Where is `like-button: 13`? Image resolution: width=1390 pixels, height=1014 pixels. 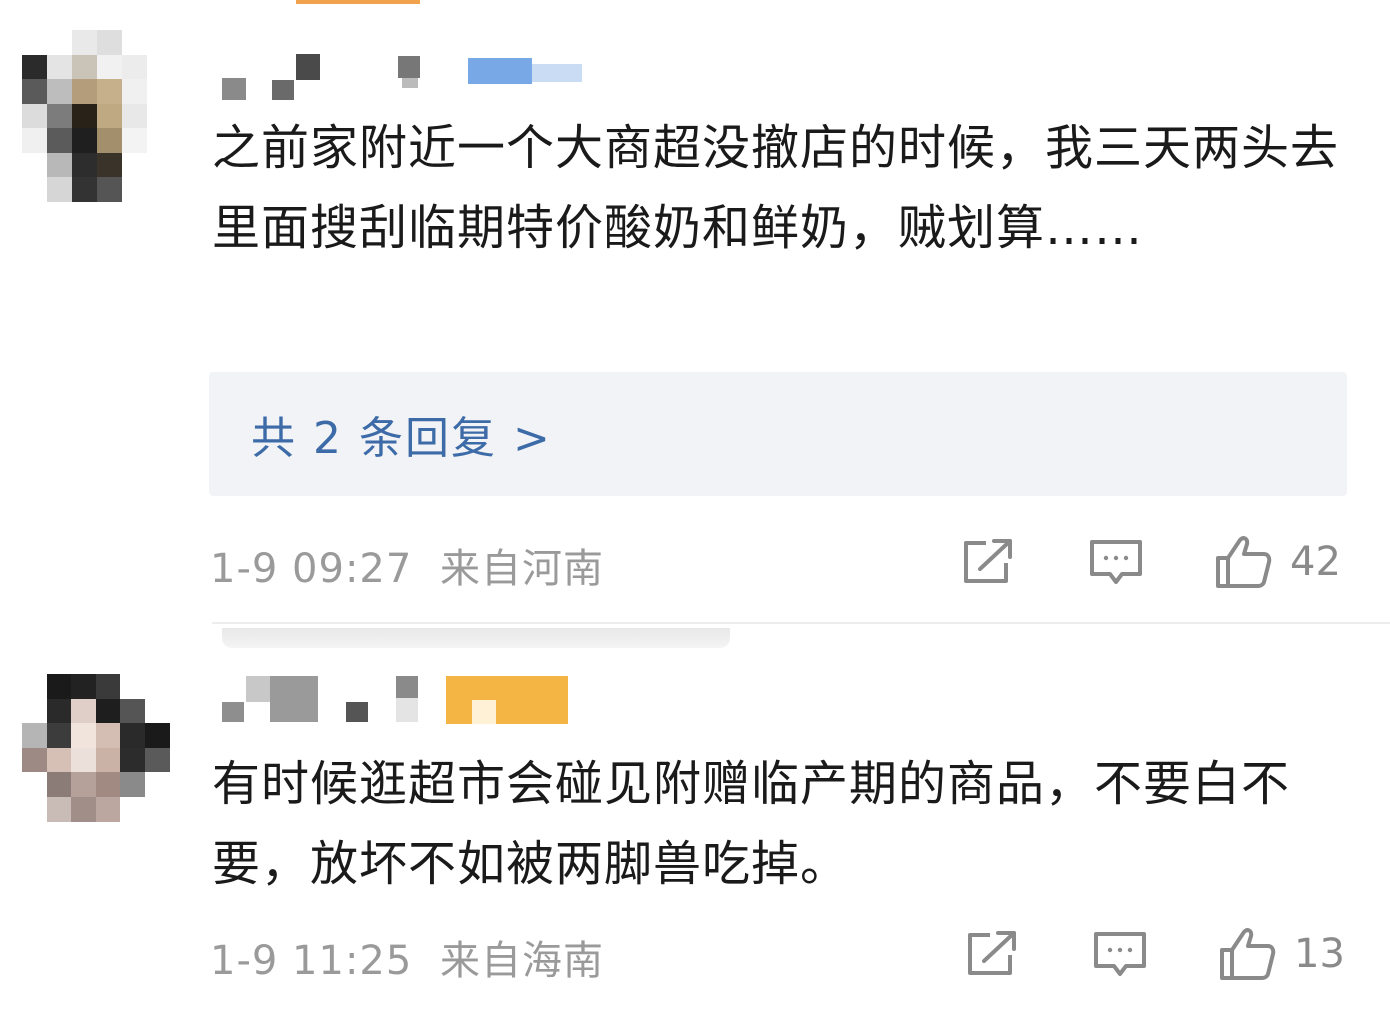 like-button: 13 is located at coordinates (1281, 954).